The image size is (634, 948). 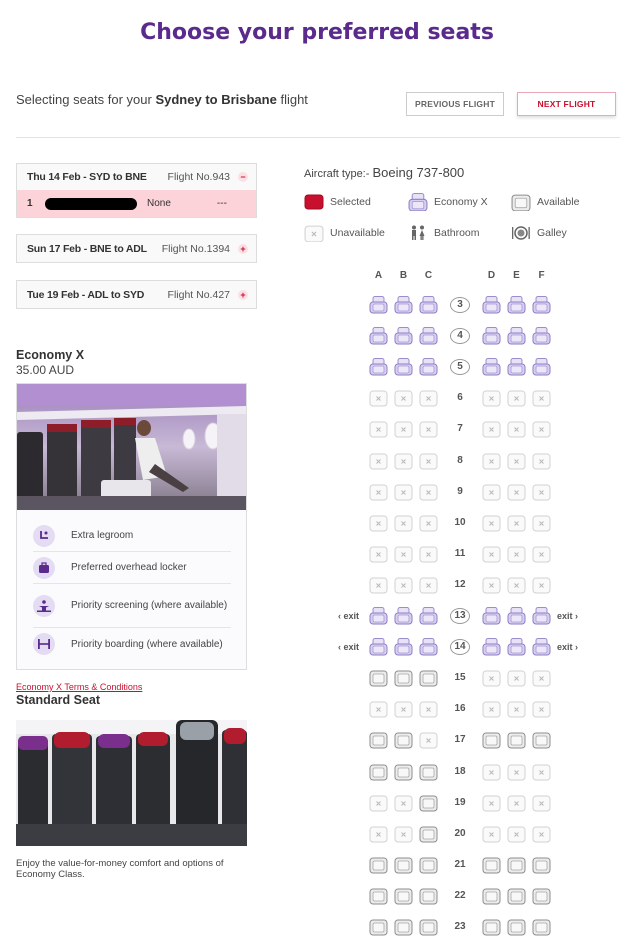 I want to click on galley-icon, so click(x=521, y=233).